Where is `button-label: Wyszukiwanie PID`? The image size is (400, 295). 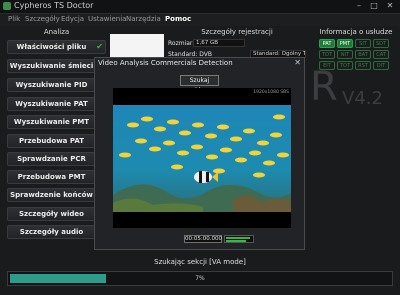 button-label: Wyszukiwanie PID is located at coordinates (51, 85).